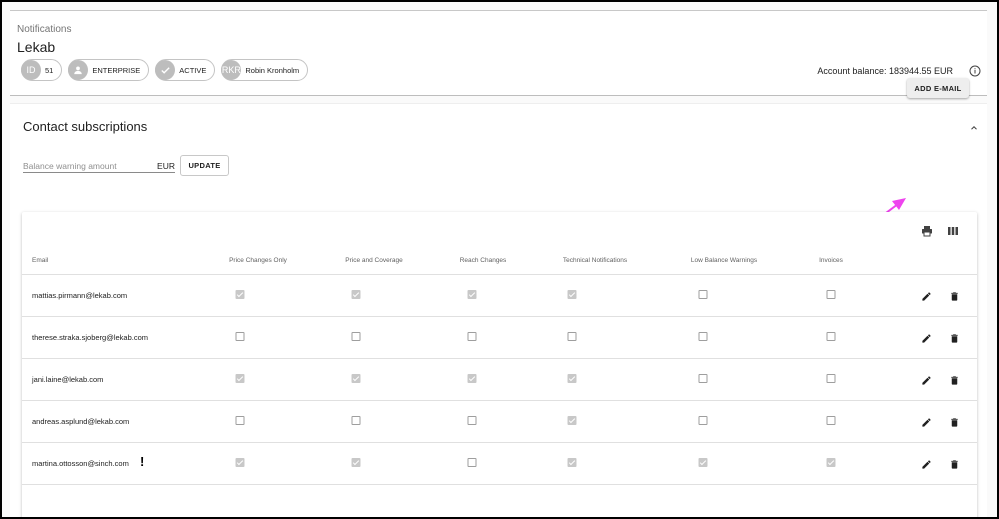 The image size is (999, 519). I want to click on chip-active: ACTIVE, so click(185, 70).